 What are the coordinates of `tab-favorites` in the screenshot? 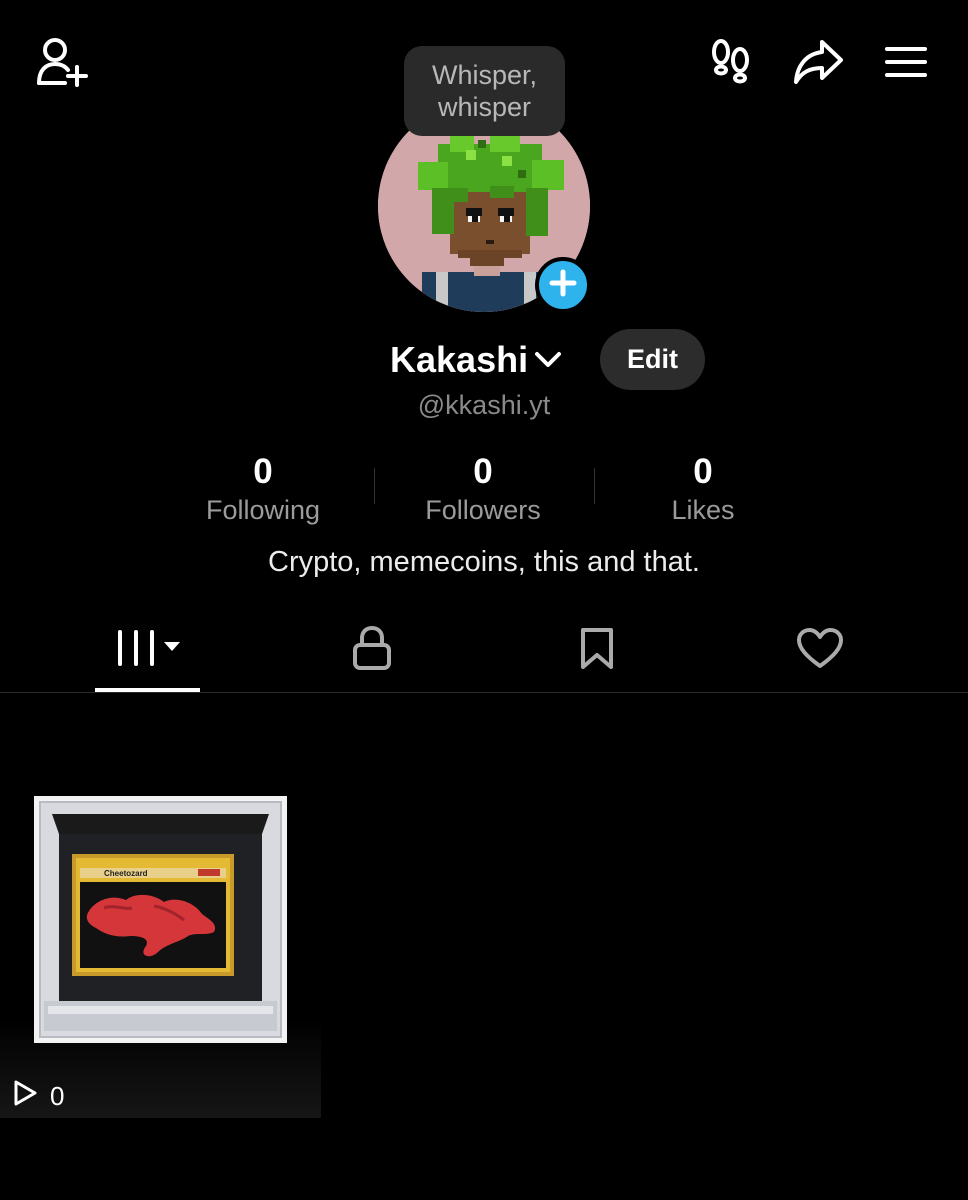 It's located at (597, 650).